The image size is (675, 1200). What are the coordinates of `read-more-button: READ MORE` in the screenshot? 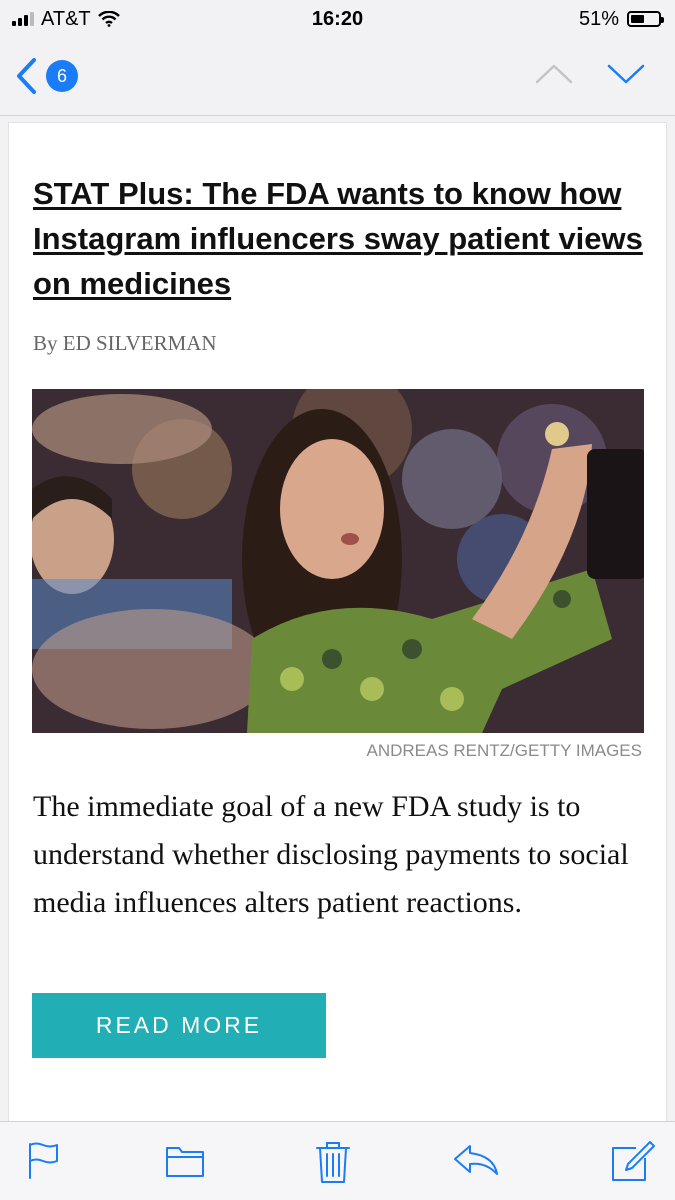 It's located at (179, 1025).